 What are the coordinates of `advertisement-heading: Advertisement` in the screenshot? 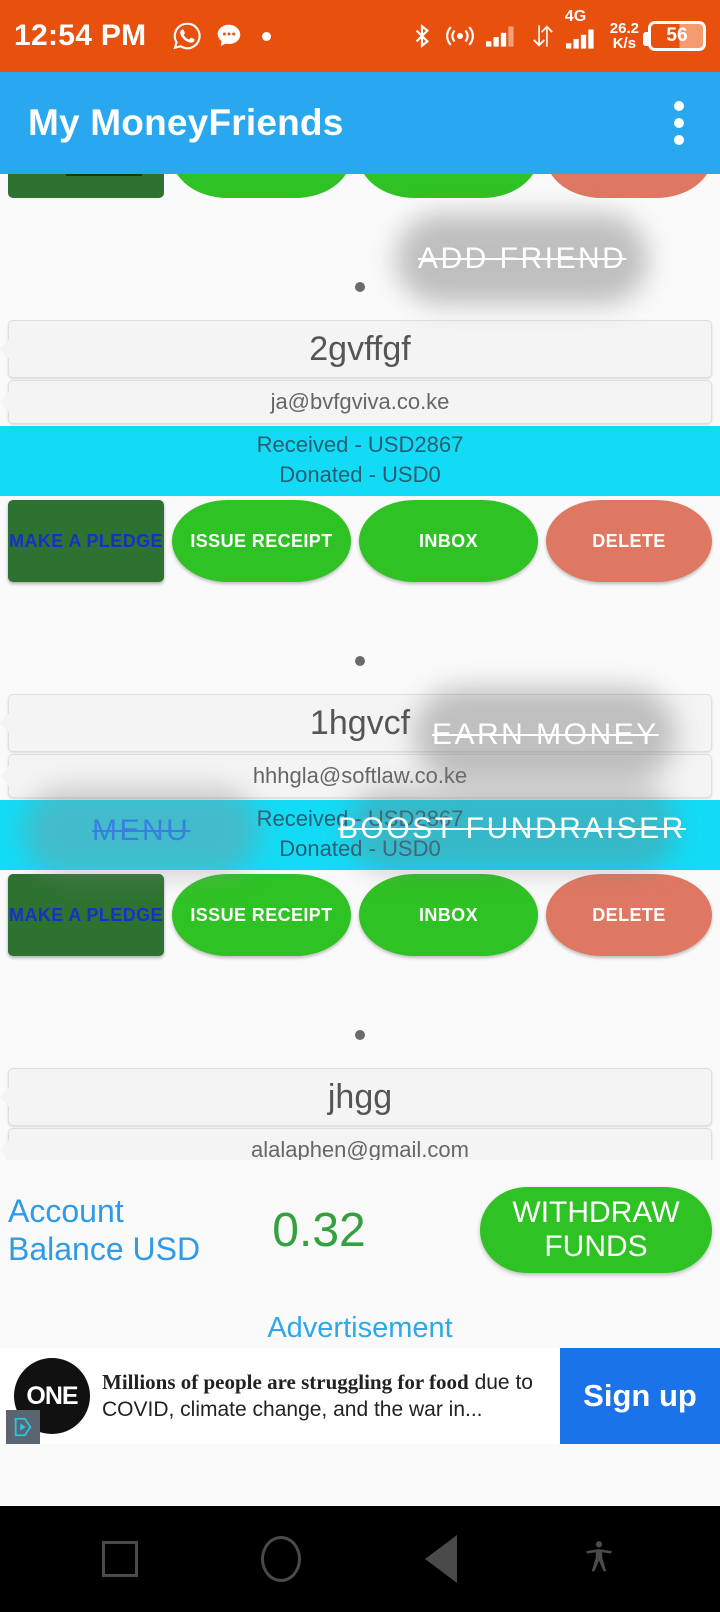 It's located at (360, 1328).